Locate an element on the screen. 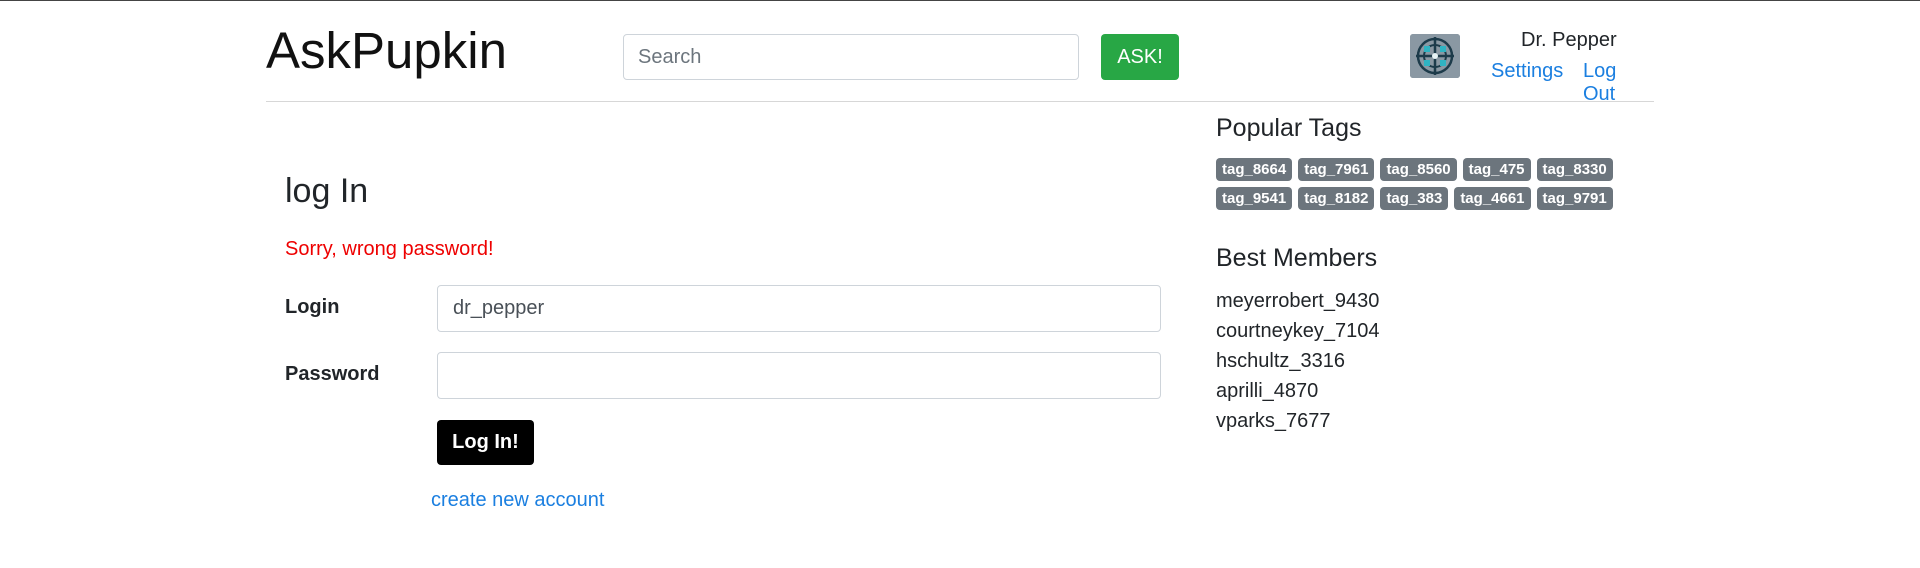 Image resolution: width=1920 pixels, height=568 pixels. settings-link: Settings is located at coordinates (1527, 71).